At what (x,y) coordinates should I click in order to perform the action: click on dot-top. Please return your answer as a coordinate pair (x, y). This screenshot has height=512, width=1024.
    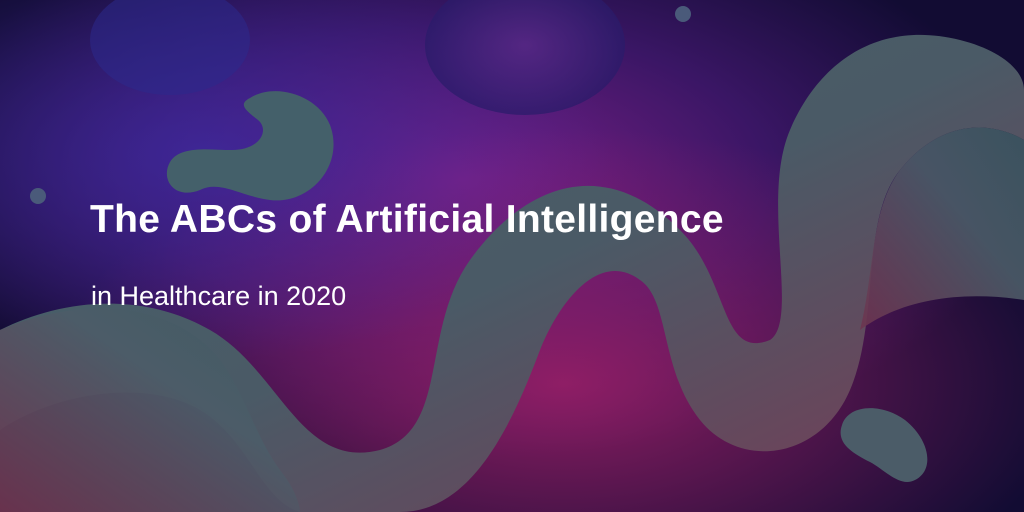
    Looking at the image, I should click on (683, 14).